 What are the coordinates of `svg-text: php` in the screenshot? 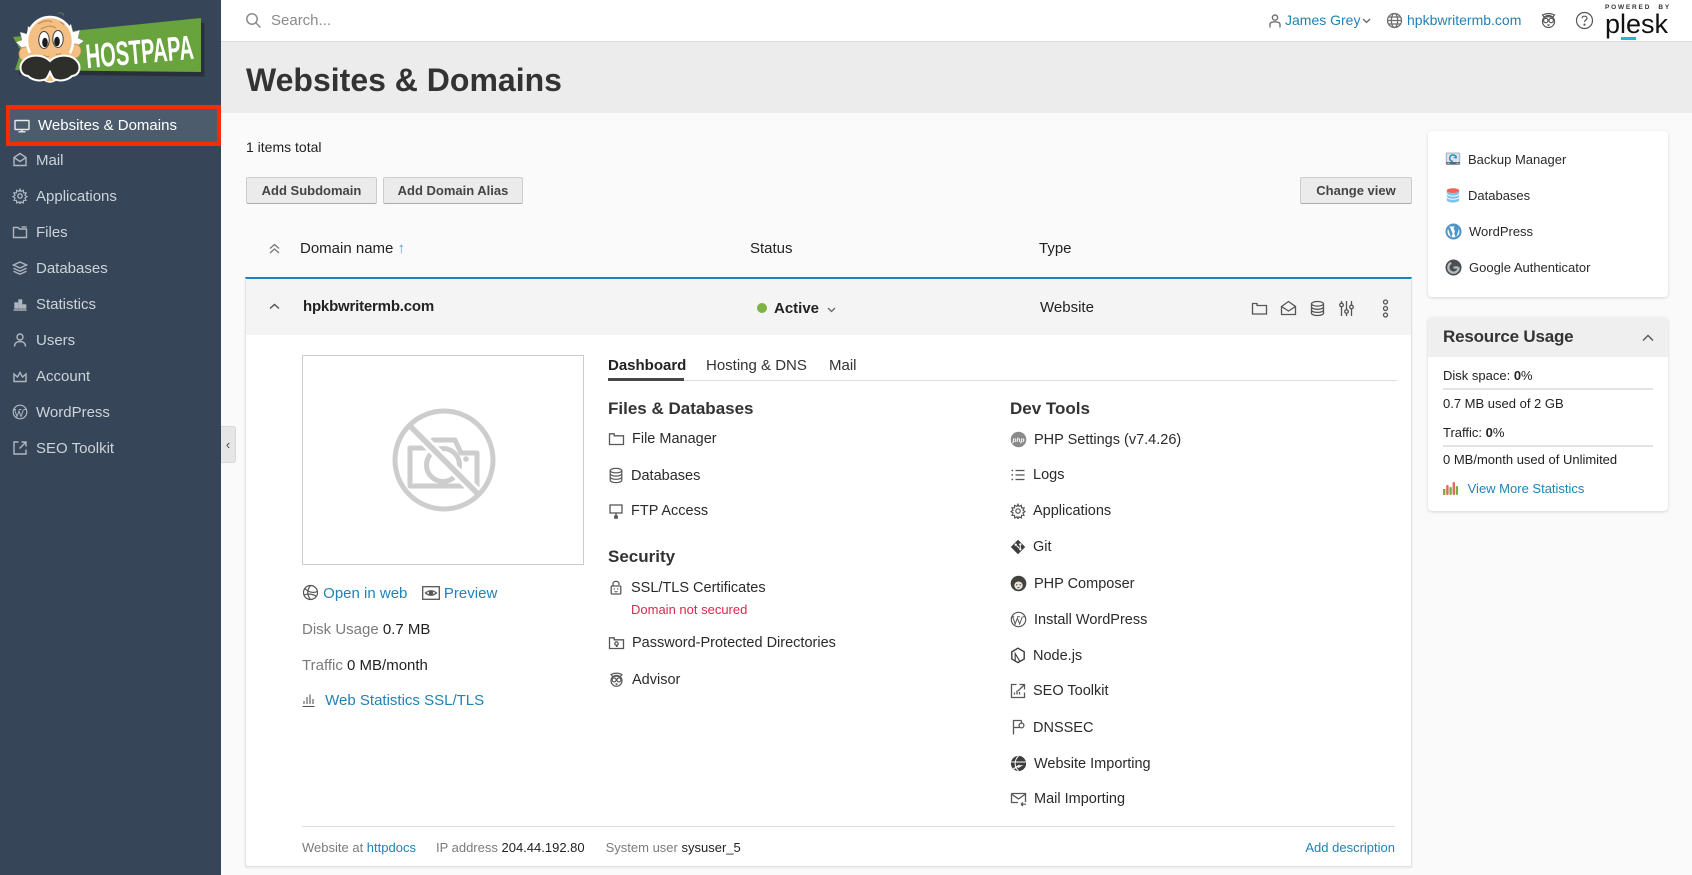 It's located at (1018, 440).